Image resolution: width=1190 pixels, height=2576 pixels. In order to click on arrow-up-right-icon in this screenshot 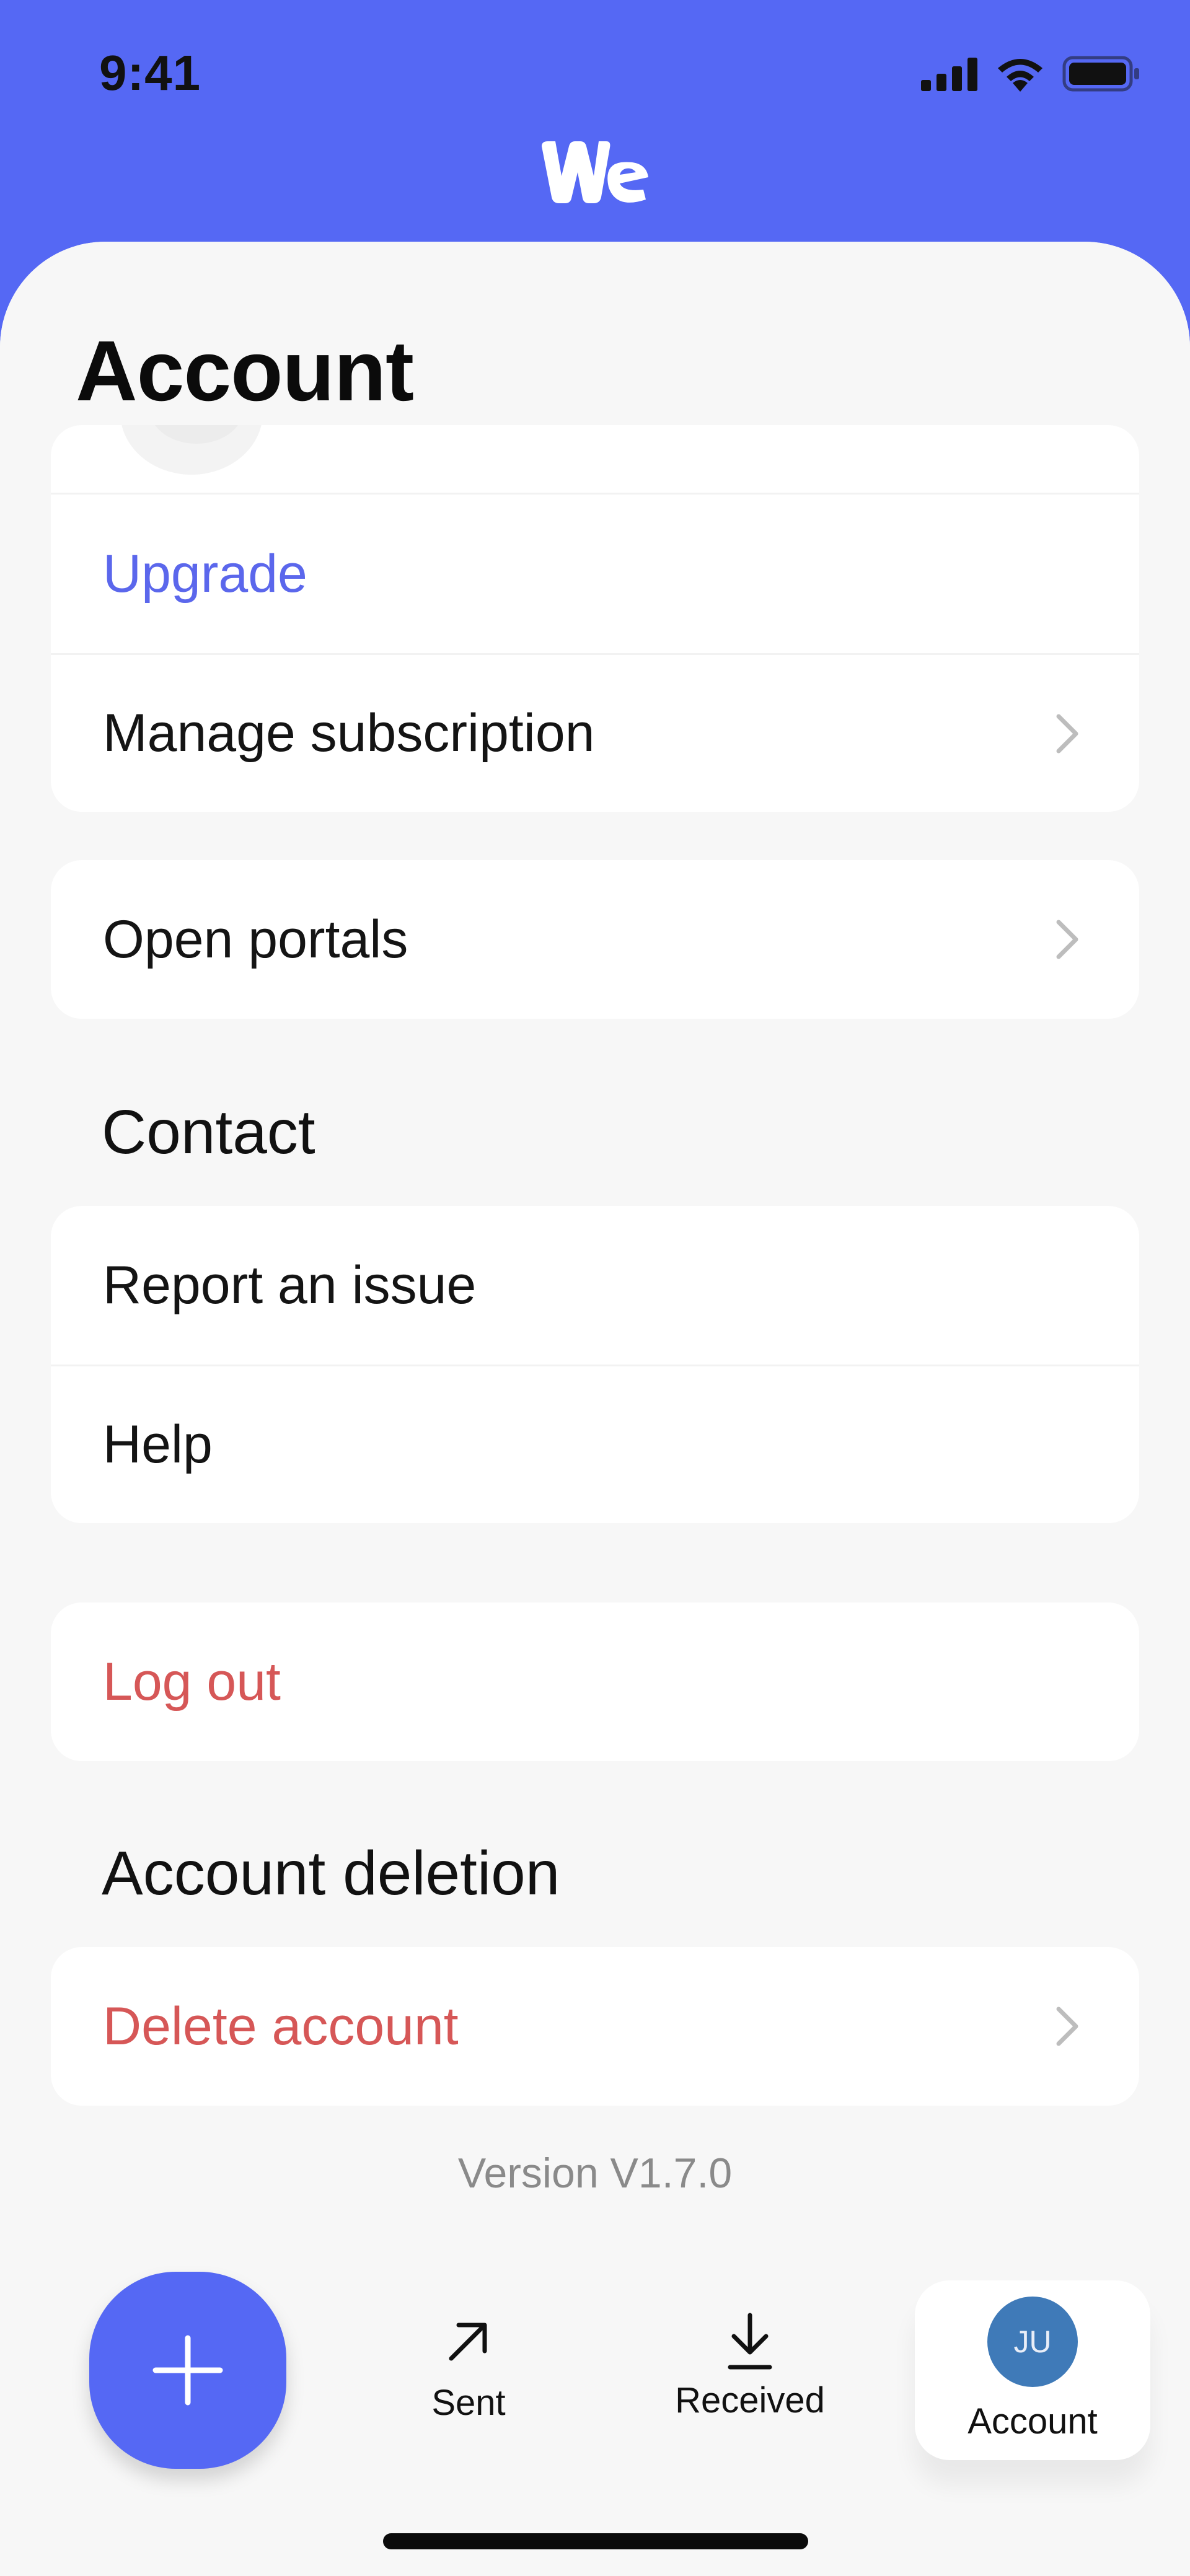, I will do `click(468, 2342)`.